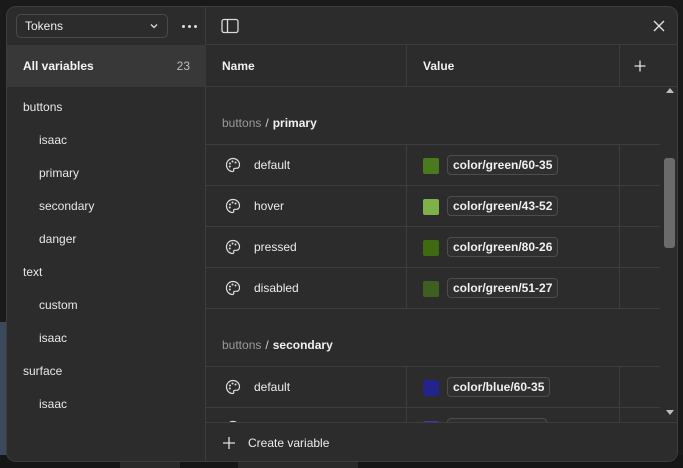 The image size is (683, 468). I want to click on scroll-down-arrow-icon, so click(670, 412).